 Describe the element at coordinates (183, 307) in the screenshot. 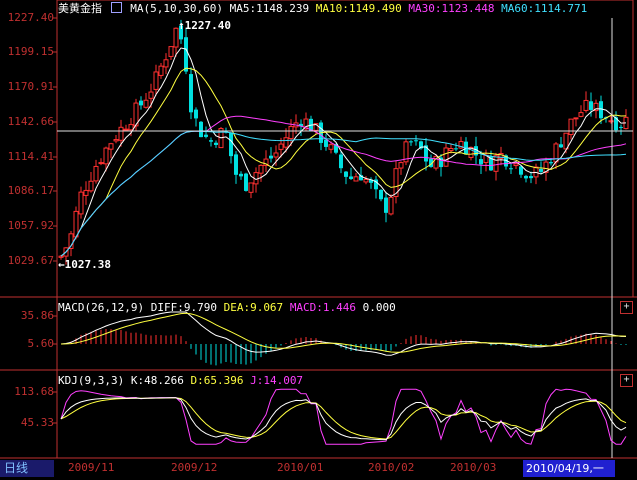

I see `diff-value: DIFF:9.790` at that location.